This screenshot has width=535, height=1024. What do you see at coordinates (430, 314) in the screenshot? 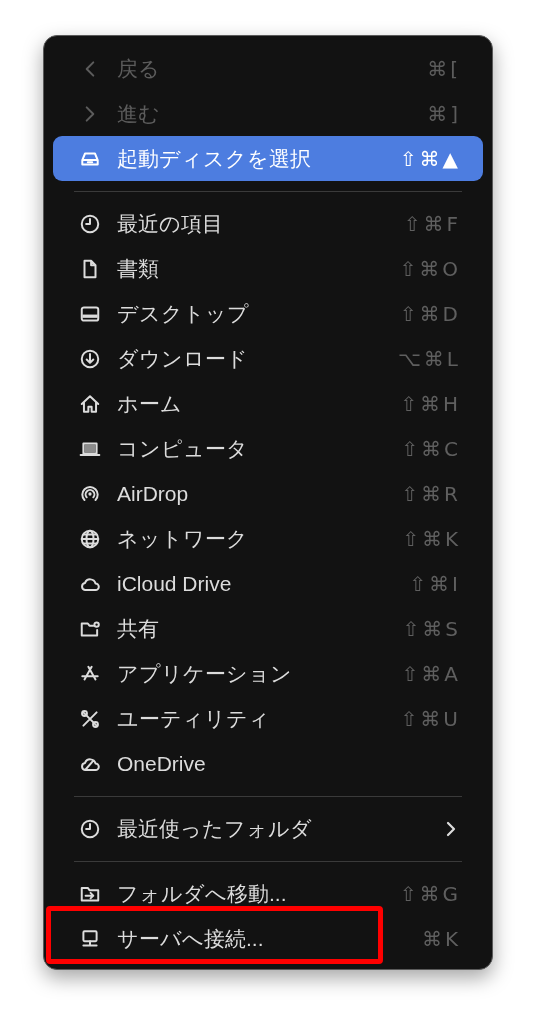
I see `shortcut-text: ⇧⌘D` at bounding box center [430, 314].